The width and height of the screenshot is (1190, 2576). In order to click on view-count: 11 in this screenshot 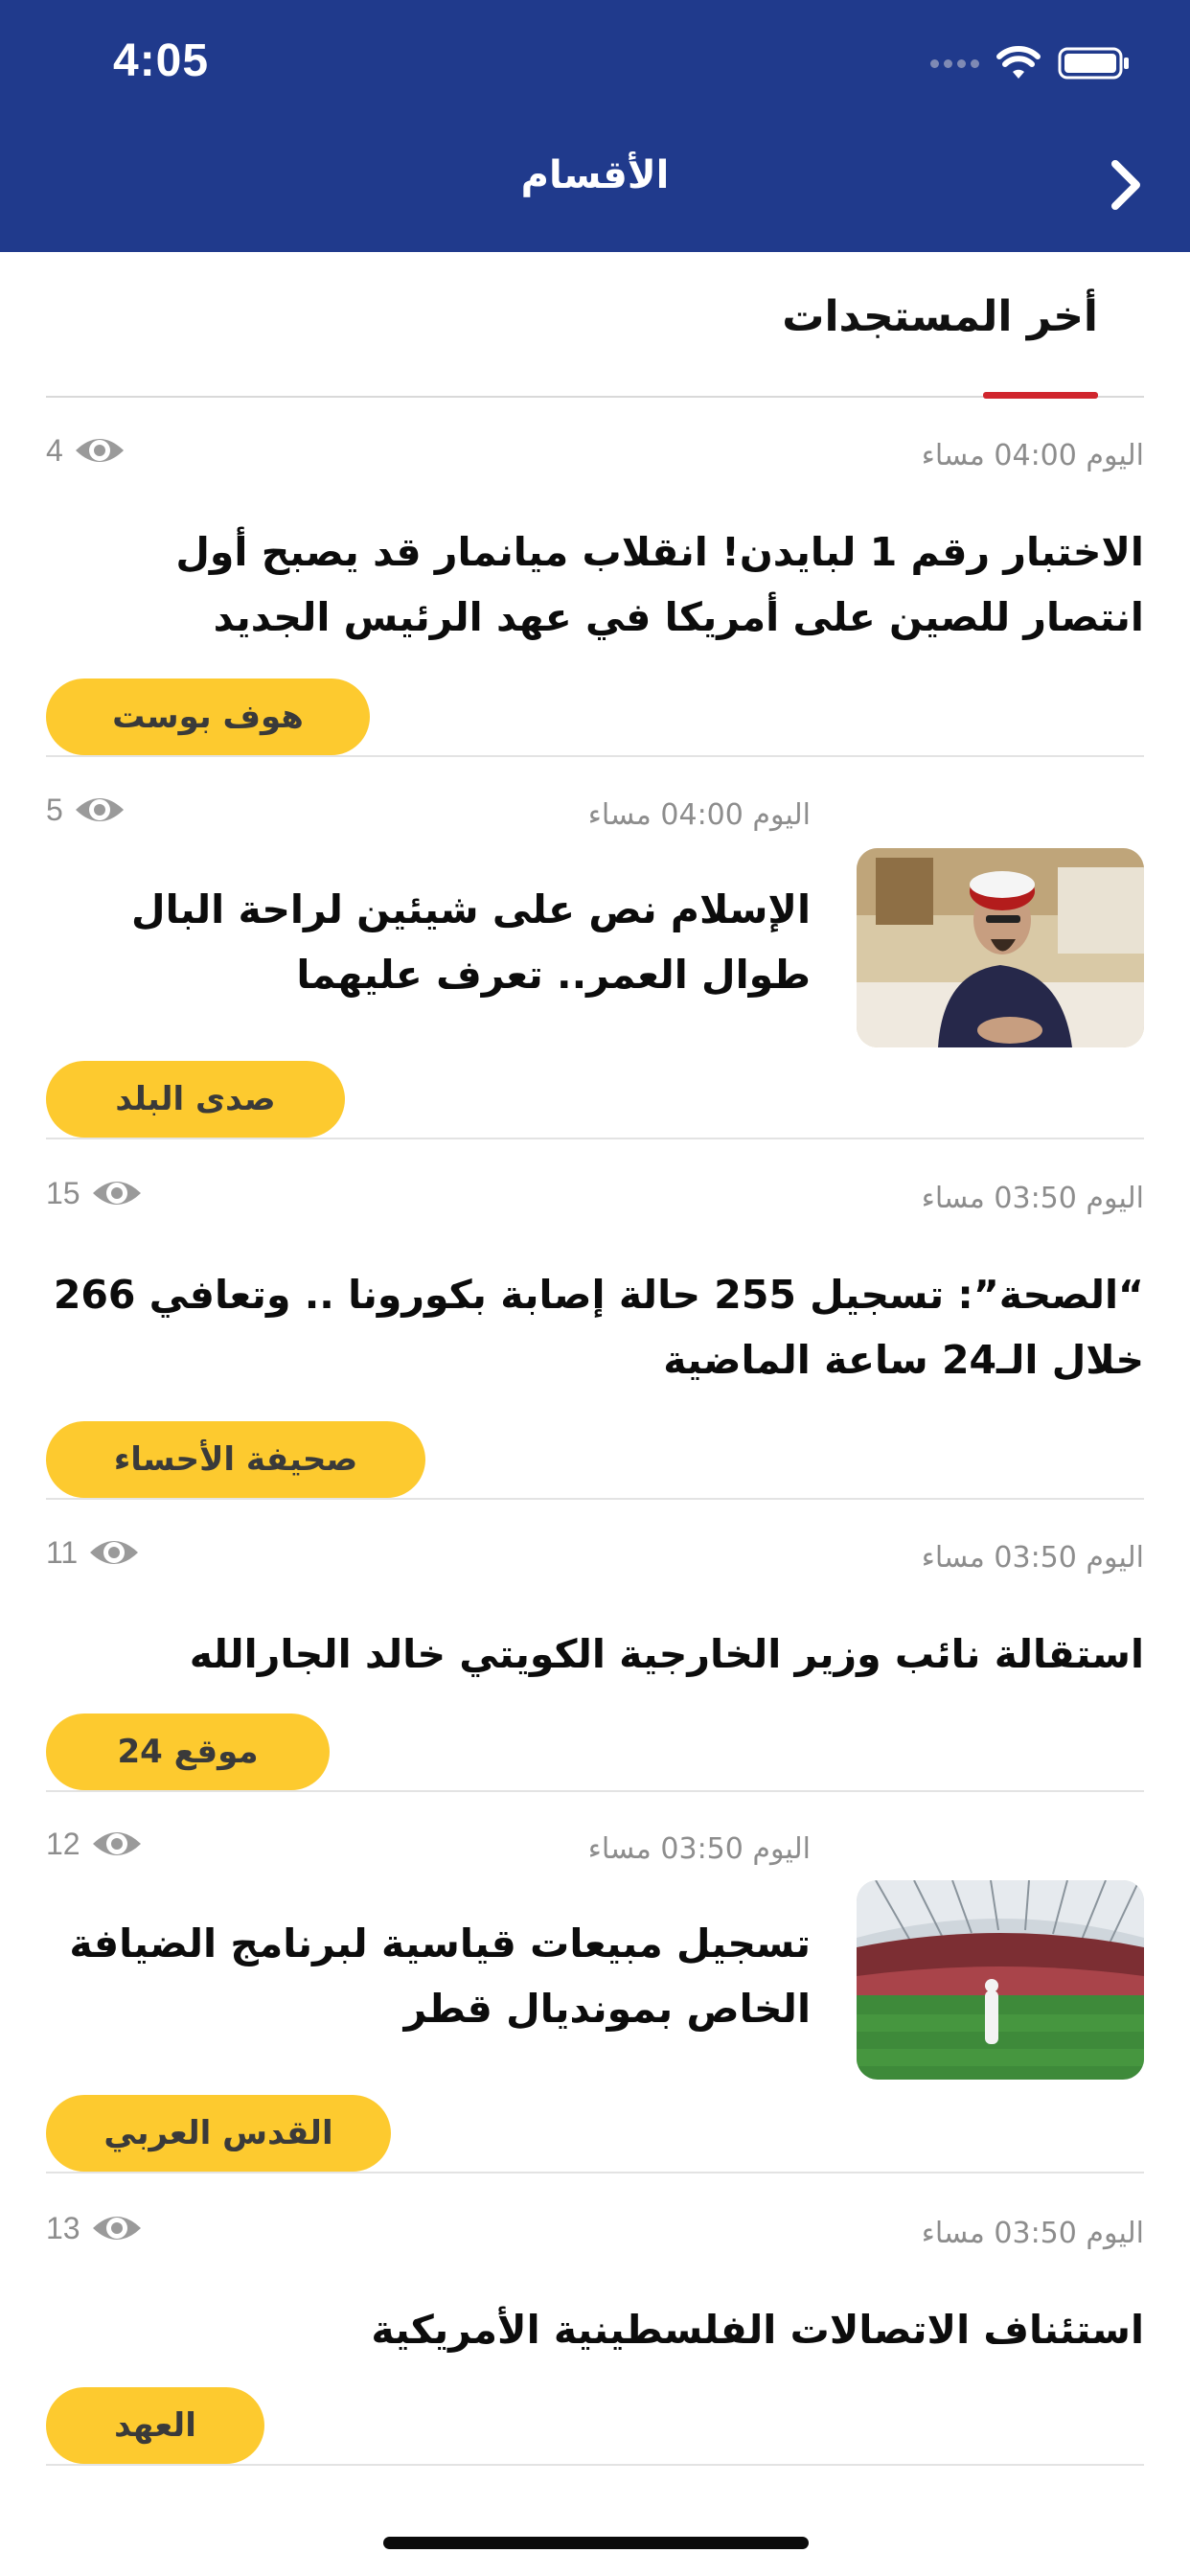, I will do `click(93, 1552)`.